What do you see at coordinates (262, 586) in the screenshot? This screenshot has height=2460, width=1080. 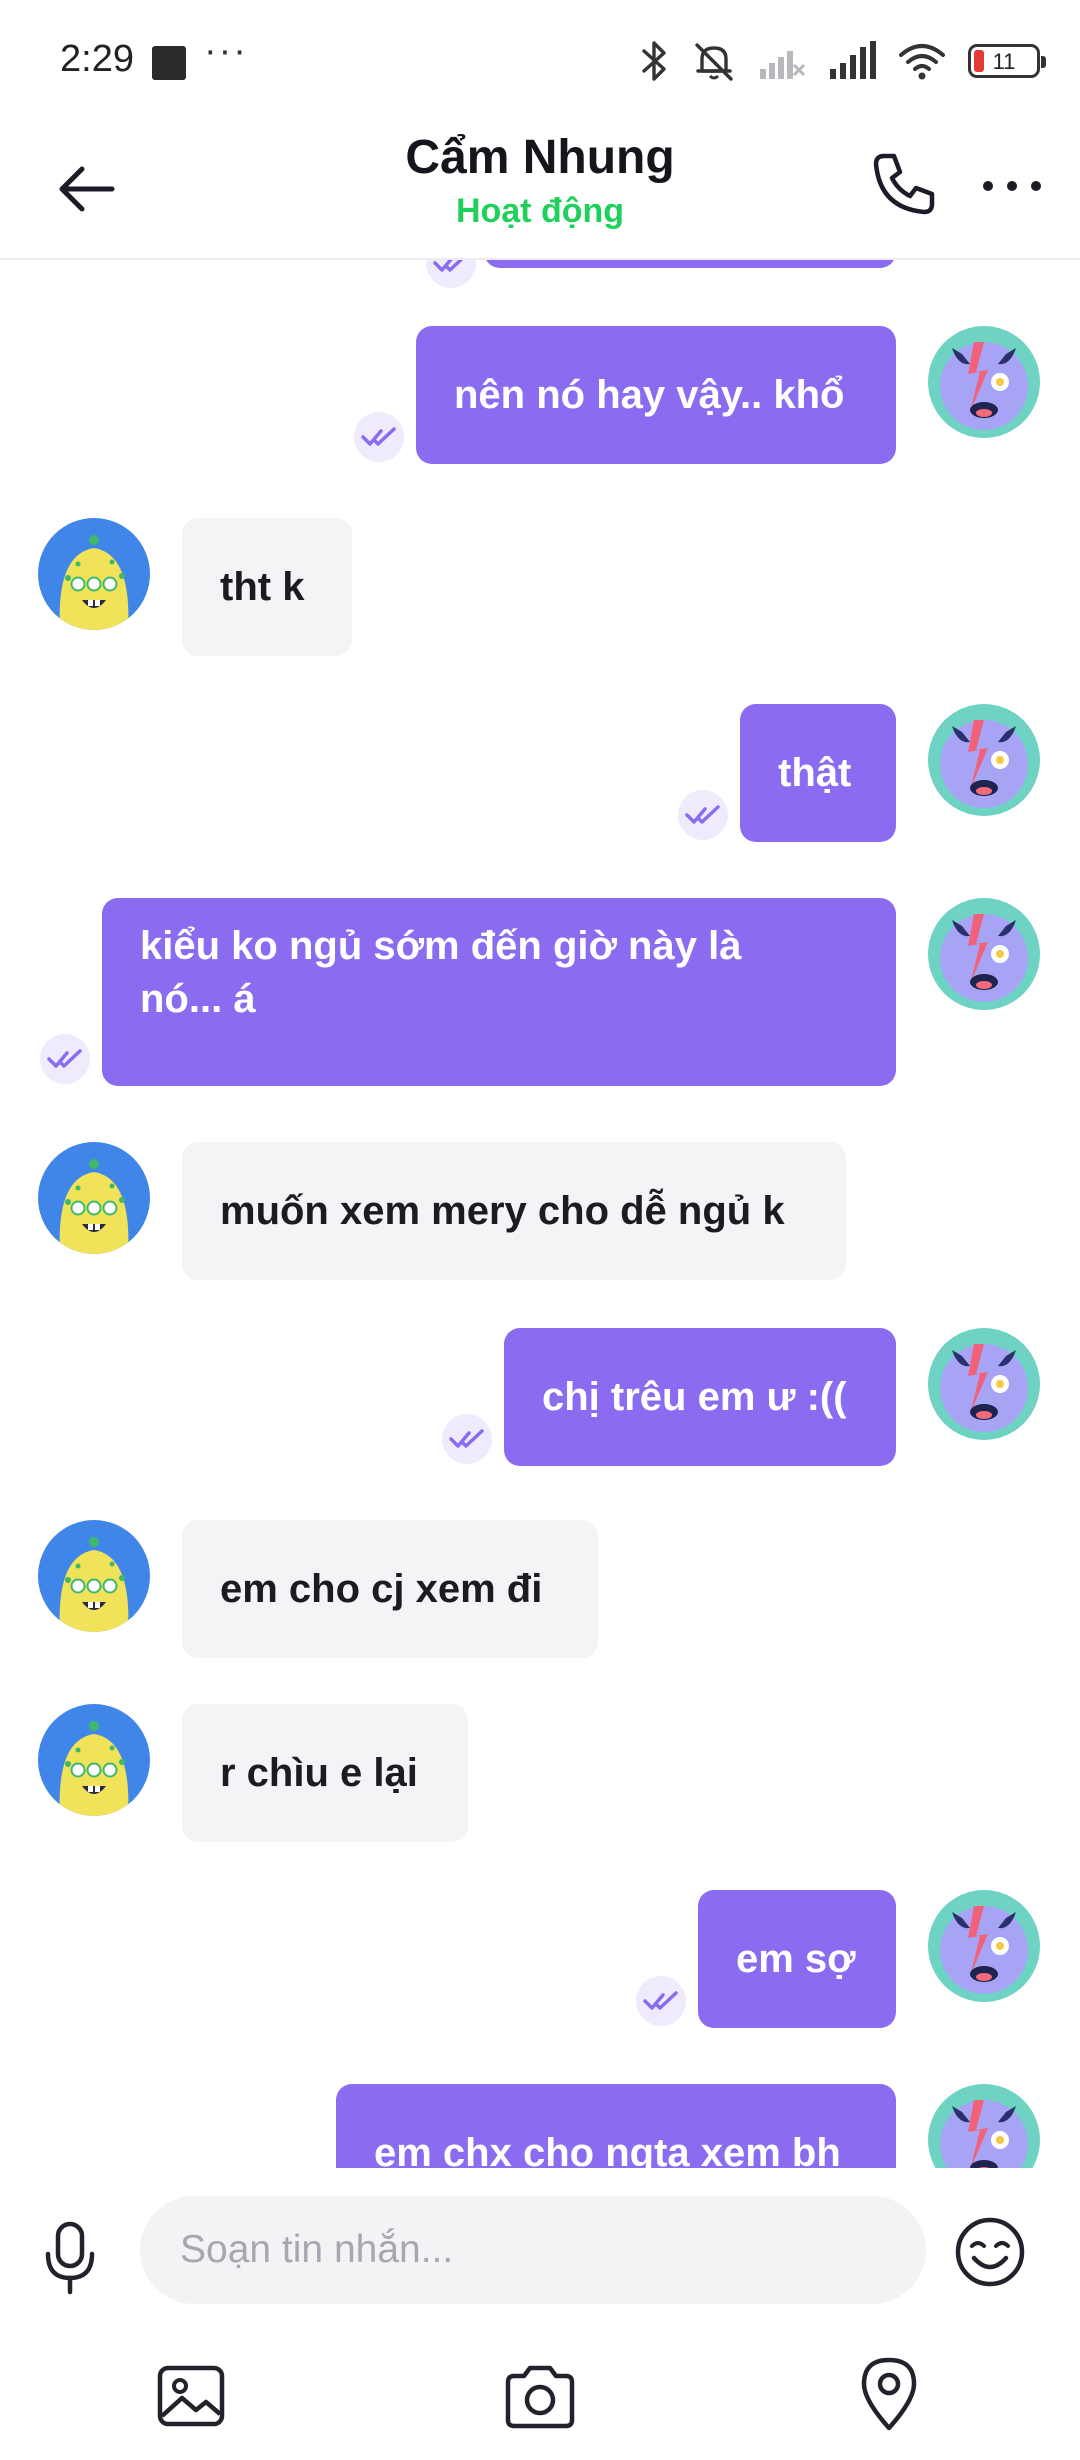 I see `message-text: tht k` at bounding box center [262, 586].